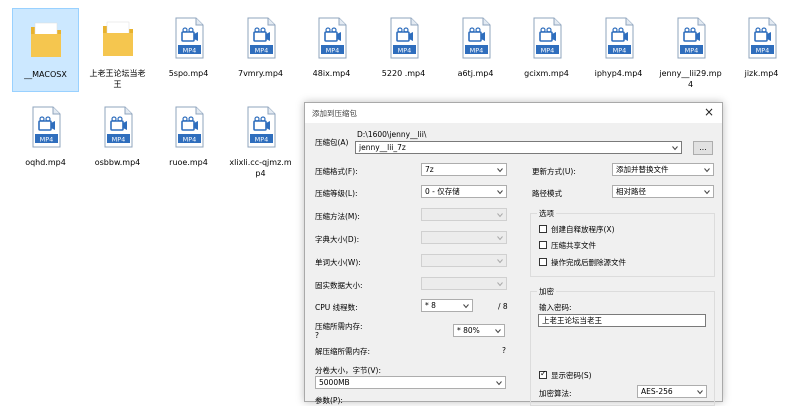  Describe the element at coordinates (447, 305) in the screenshot. I see `cpu-select: * 8` at that location.